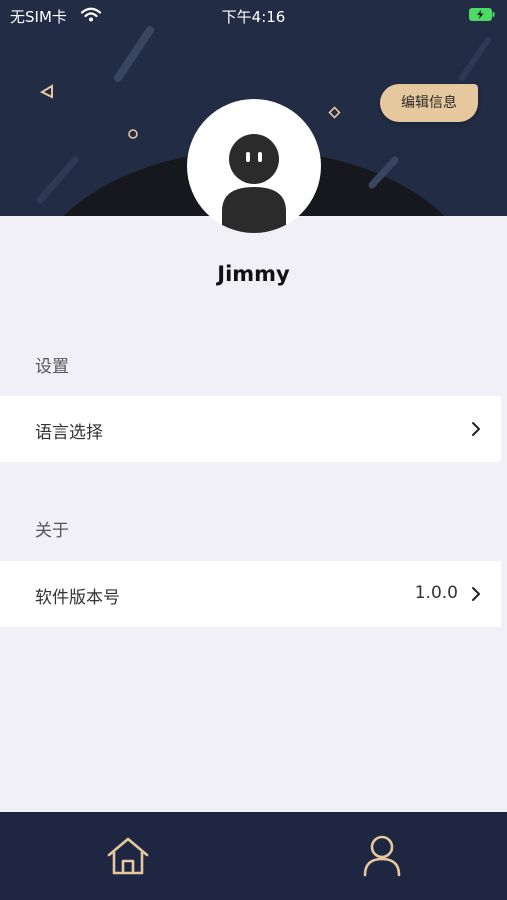 The width and height of the screenshot is (507, 900). What do you see at coordinates (334, 112) in the screenshot?
I see `diamond-decoration` at bounding box center [334, 112].